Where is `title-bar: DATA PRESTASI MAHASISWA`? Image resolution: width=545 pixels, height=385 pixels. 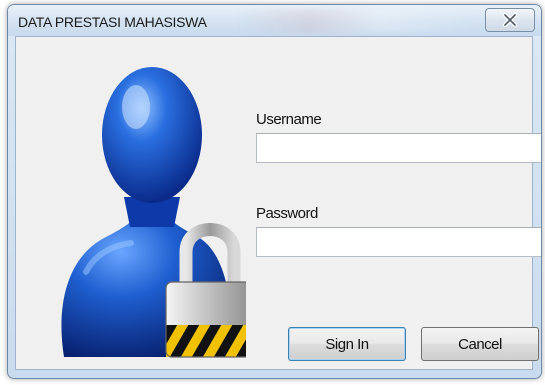
title-bar: DATA PRESTASI MAHASISWA is located at coordinates (274, 20).